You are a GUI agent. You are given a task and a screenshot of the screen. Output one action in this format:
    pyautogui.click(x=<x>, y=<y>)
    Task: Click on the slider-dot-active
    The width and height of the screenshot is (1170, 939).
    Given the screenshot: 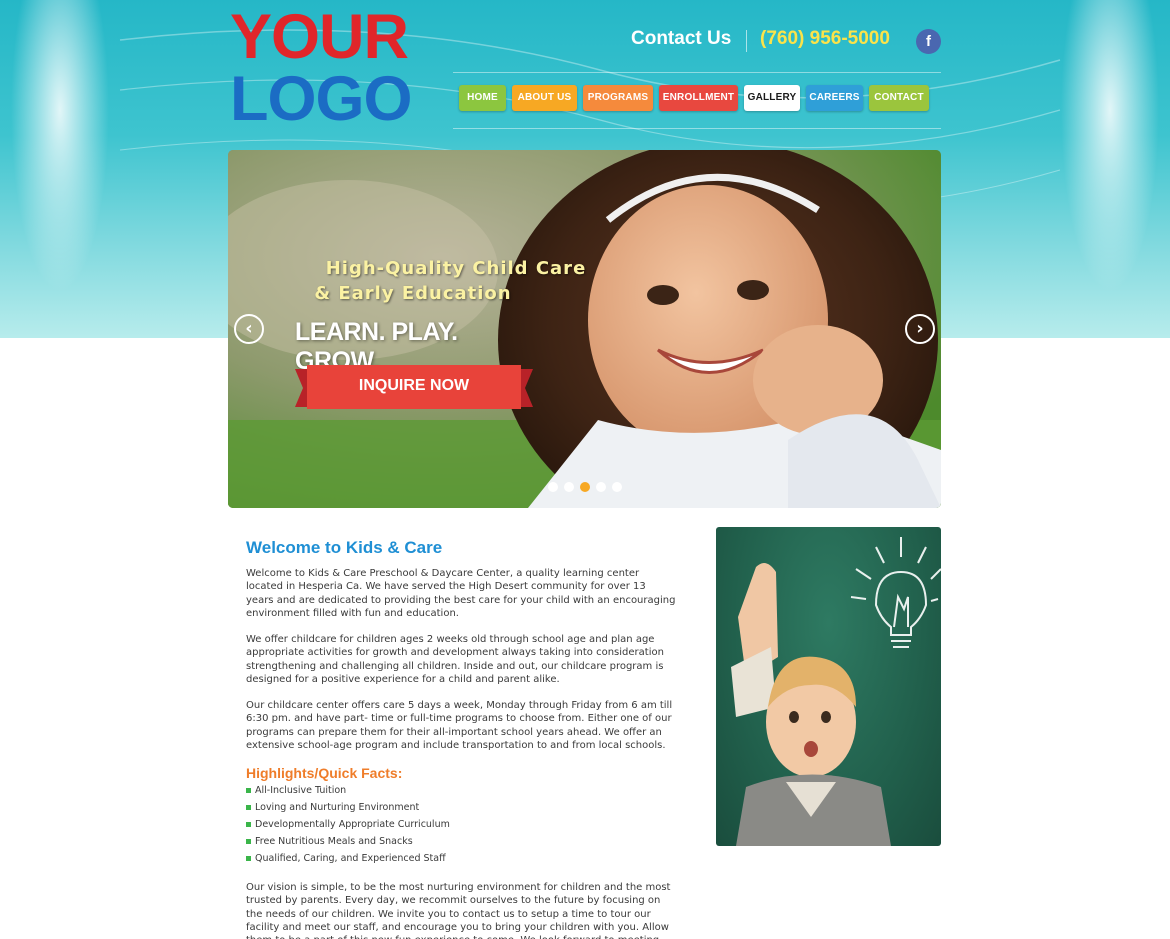 What is the action you would take?
    pyautogui.click(x=585, y=487)
    